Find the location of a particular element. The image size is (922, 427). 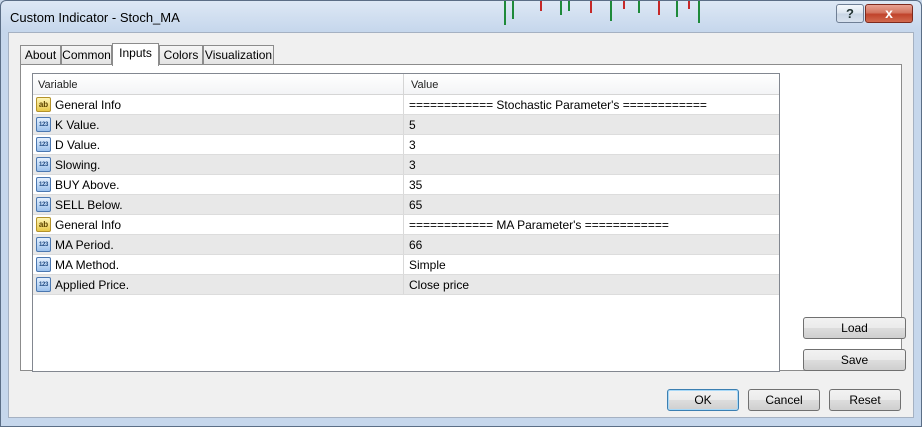

close-icon: x is located at coordinates (889, 13).